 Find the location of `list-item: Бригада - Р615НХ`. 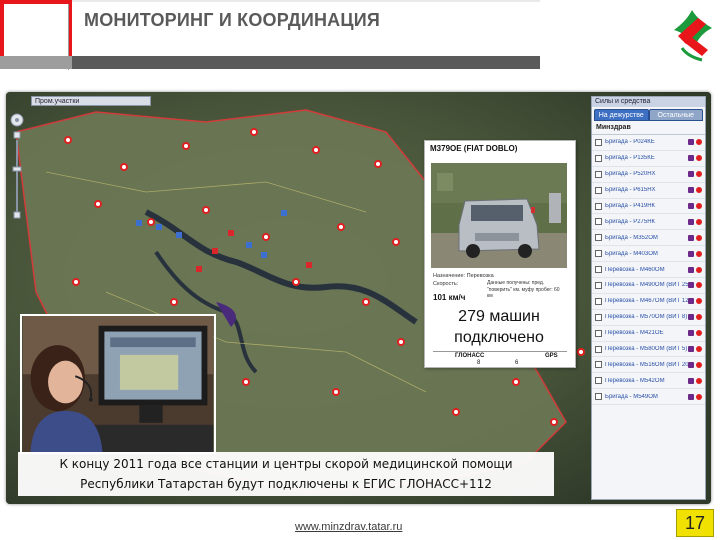

list-item: Бригада - Р615НХ is located at coordinates (648, 191).